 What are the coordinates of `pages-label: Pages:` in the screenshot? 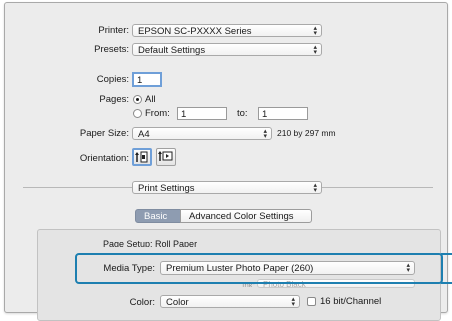 It's located at (114, 99).